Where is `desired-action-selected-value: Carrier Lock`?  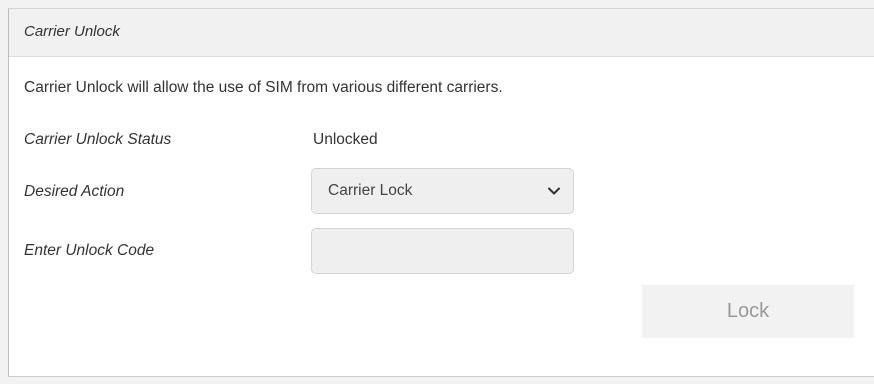 desired-action-selected-value: Carrier Lock is located at coordinates (370, 190).